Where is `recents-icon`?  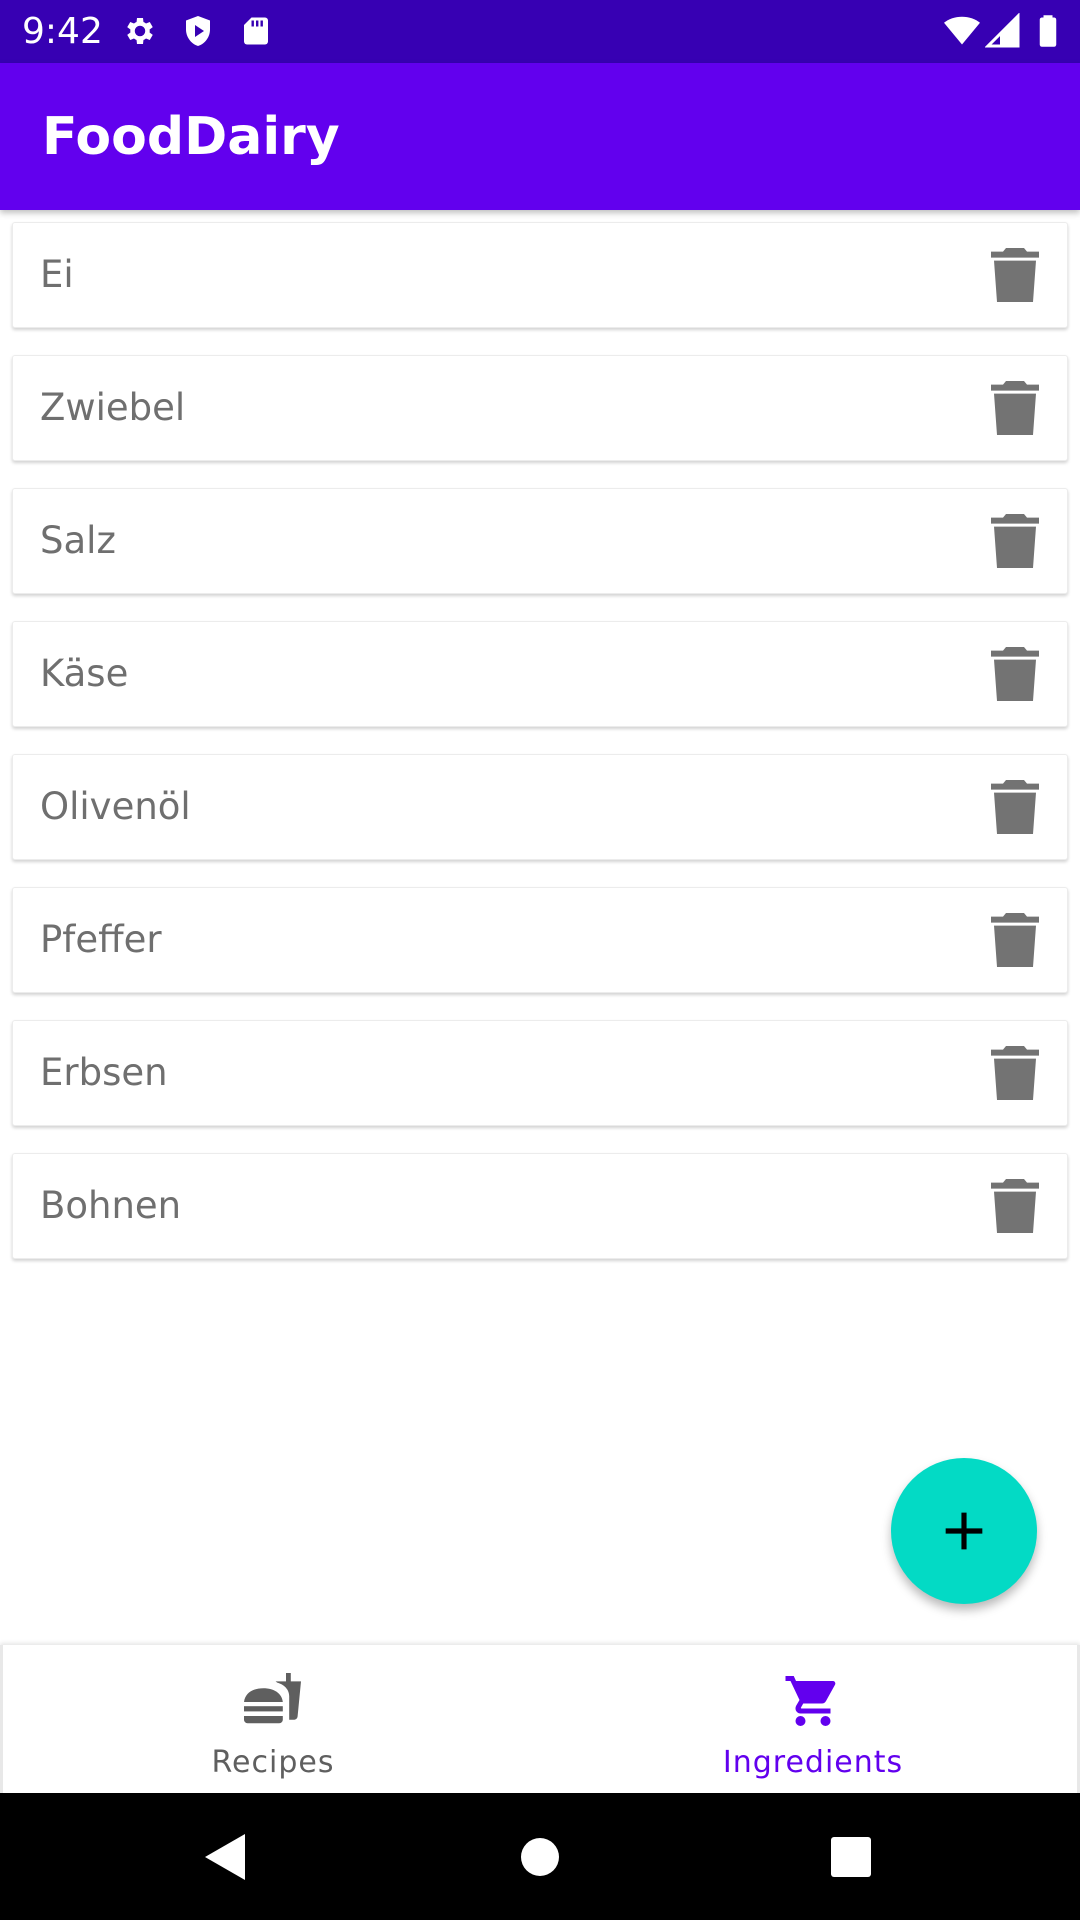
recents-icon is located at coordinates (851, 1857).